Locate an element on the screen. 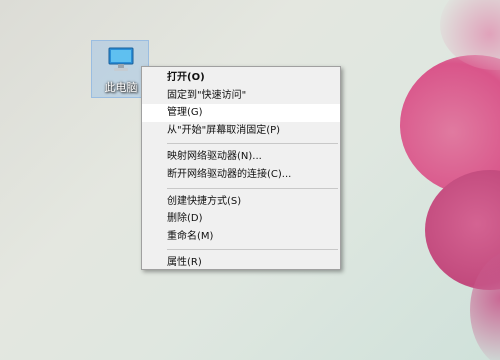 This screenshot has width=500, height=360. menu-item: 从"开始"屏幕取消固定(P) is located at coordinates (241, 131).